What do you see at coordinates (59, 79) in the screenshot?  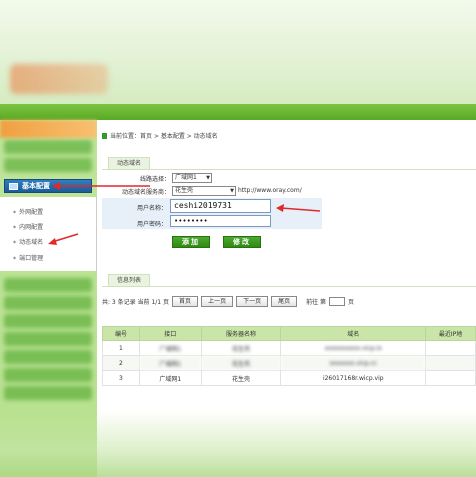 I see `logo` at bounding box center [59, 79].